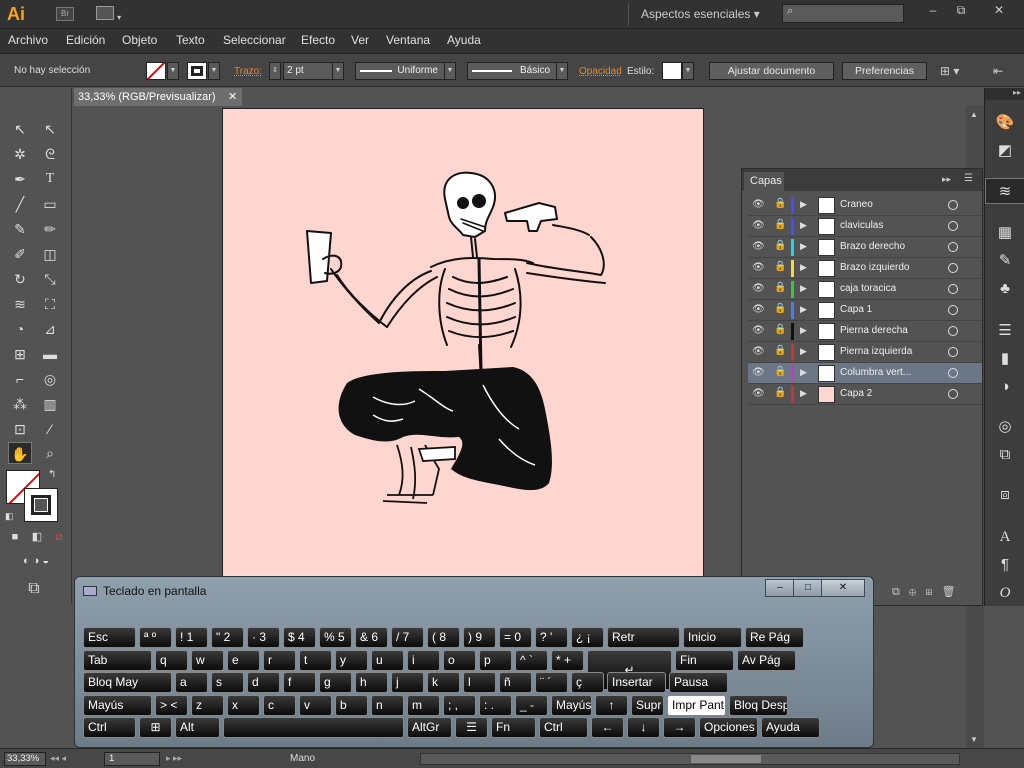 The image size is (1024, 768). Describe the element at coordinates (28, 40) in the screenshot. I see `menu-archivo: Archivo` at that location.